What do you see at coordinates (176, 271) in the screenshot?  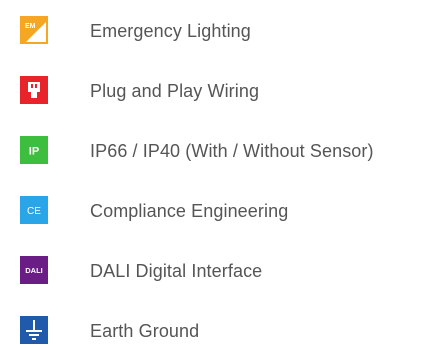 I see `feature-label: DALI Digital Interface` at bounding box center [176, 271].